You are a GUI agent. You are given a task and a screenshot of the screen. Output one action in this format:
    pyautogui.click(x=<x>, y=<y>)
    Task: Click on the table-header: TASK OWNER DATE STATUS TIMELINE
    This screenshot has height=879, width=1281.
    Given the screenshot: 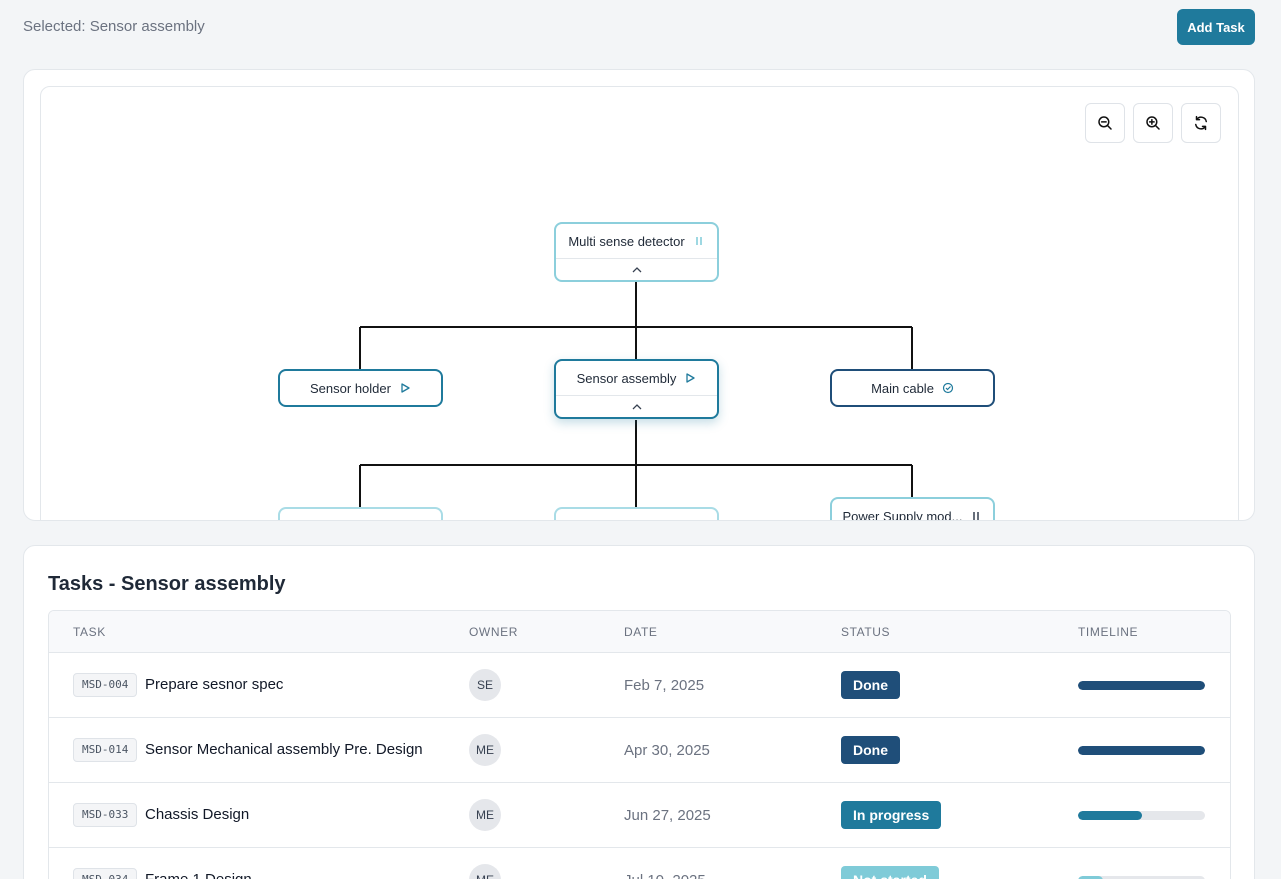 What is the action you would take?
    pyautogui.click(x=639, y=632)
    